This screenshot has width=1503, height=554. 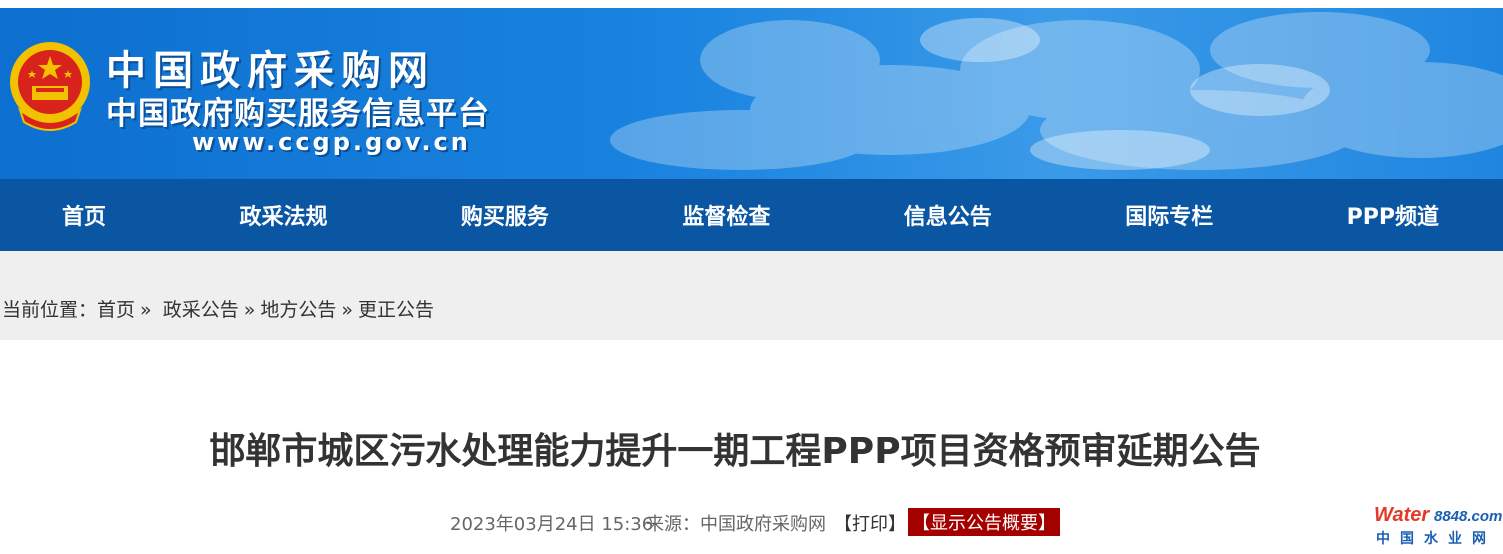 What do you see at coordinates (948, 215) in the screenshot?
I see `nav-item-announcements: 信息公告` at bounding box center [948, 215].